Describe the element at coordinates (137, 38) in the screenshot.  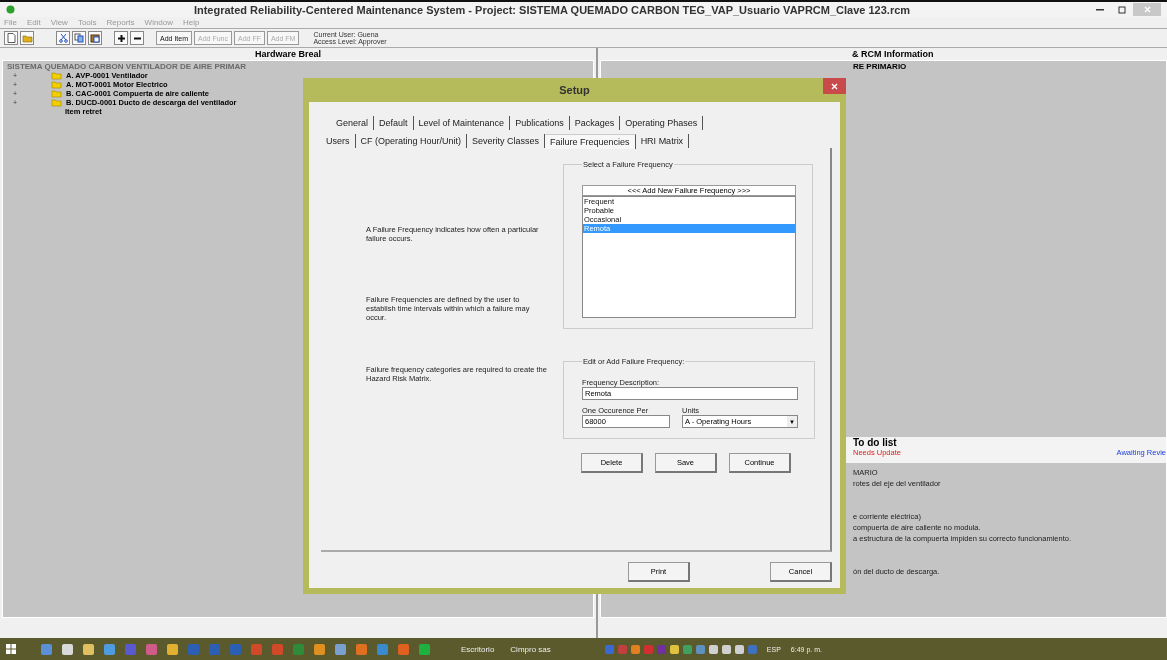
I see `minus-icon` at that location.